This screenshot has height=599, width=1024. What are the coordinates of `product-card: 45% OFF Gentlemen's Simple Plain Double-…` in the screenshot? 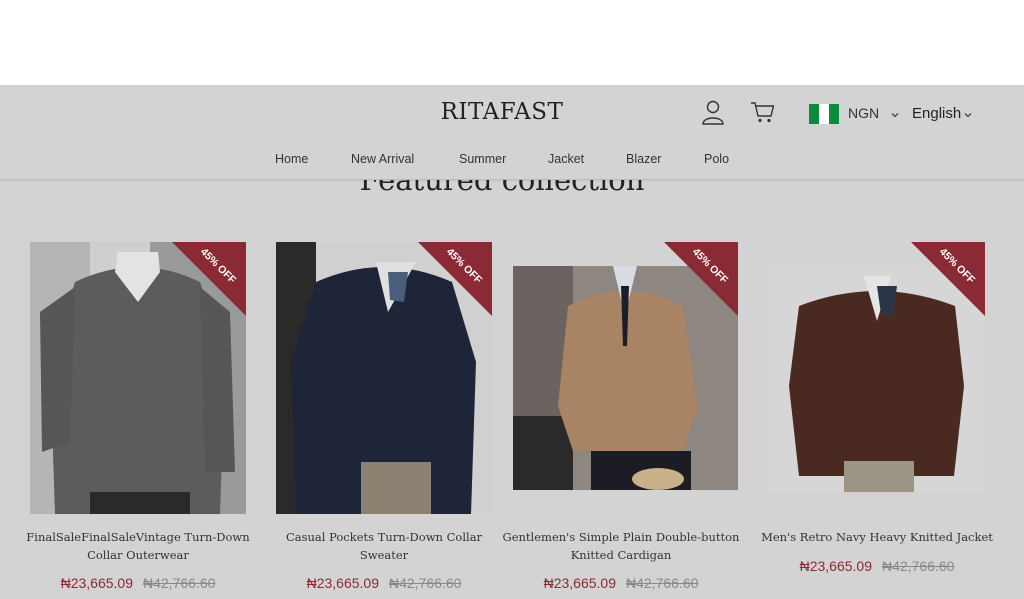 It's located at (621, 420).